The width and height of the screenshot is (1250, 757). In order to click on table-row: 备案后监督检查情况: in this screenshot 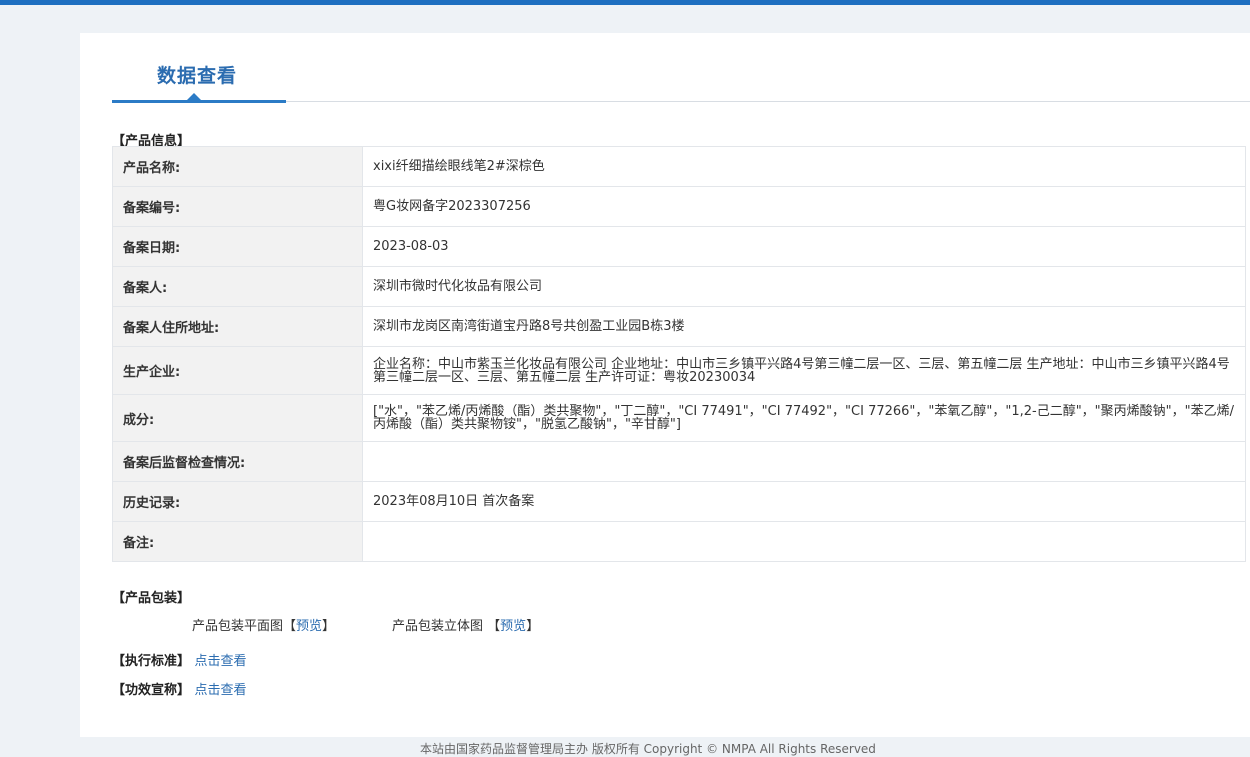, I will do `click(679, 461)`.